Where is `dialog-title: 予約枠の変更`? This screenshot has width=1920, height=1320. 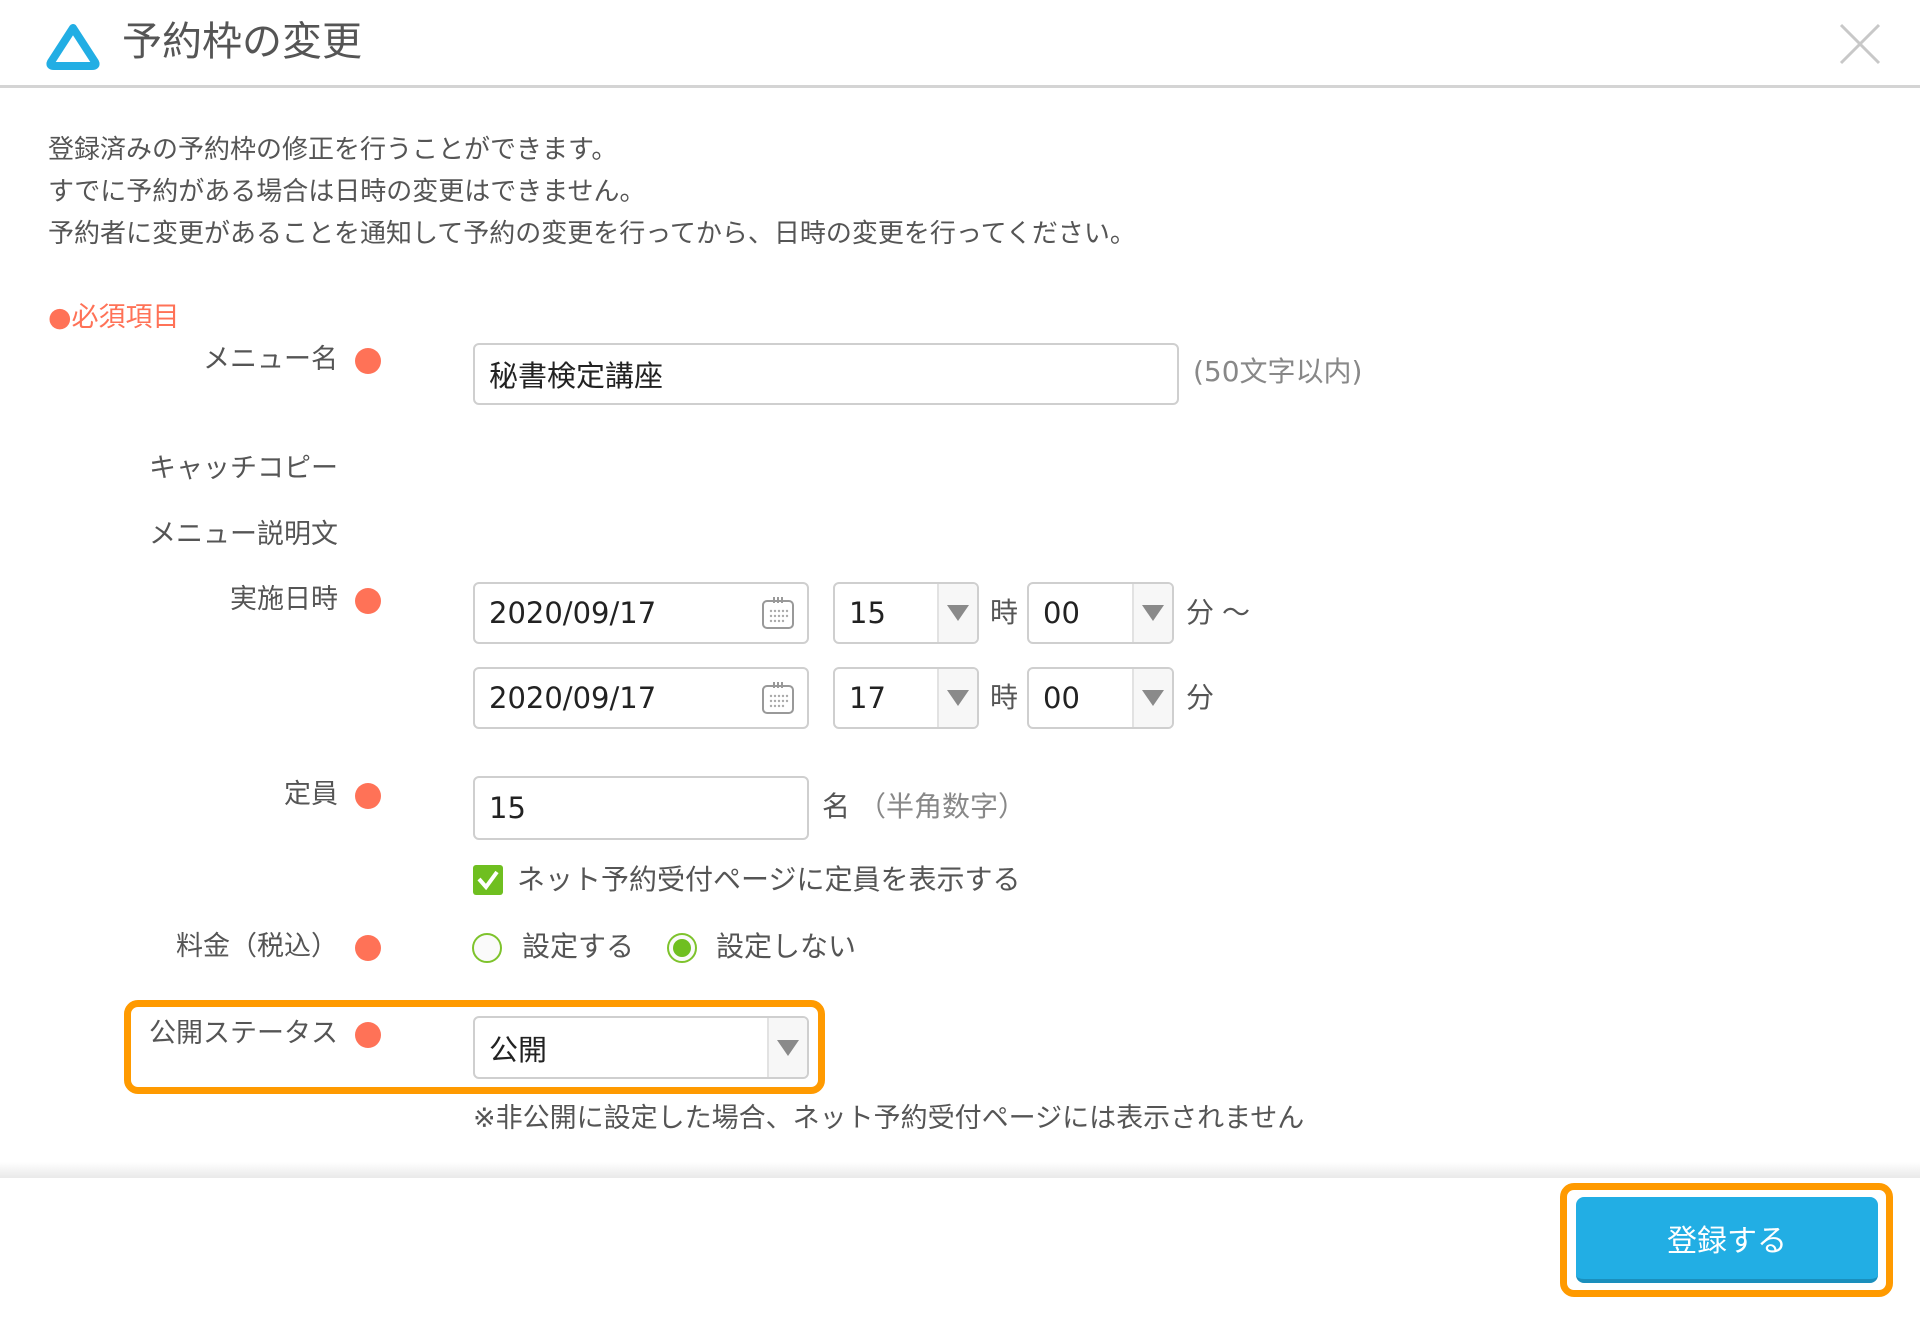
dialog-title: 予約枠の変更 is located at coordinates (242, 42).